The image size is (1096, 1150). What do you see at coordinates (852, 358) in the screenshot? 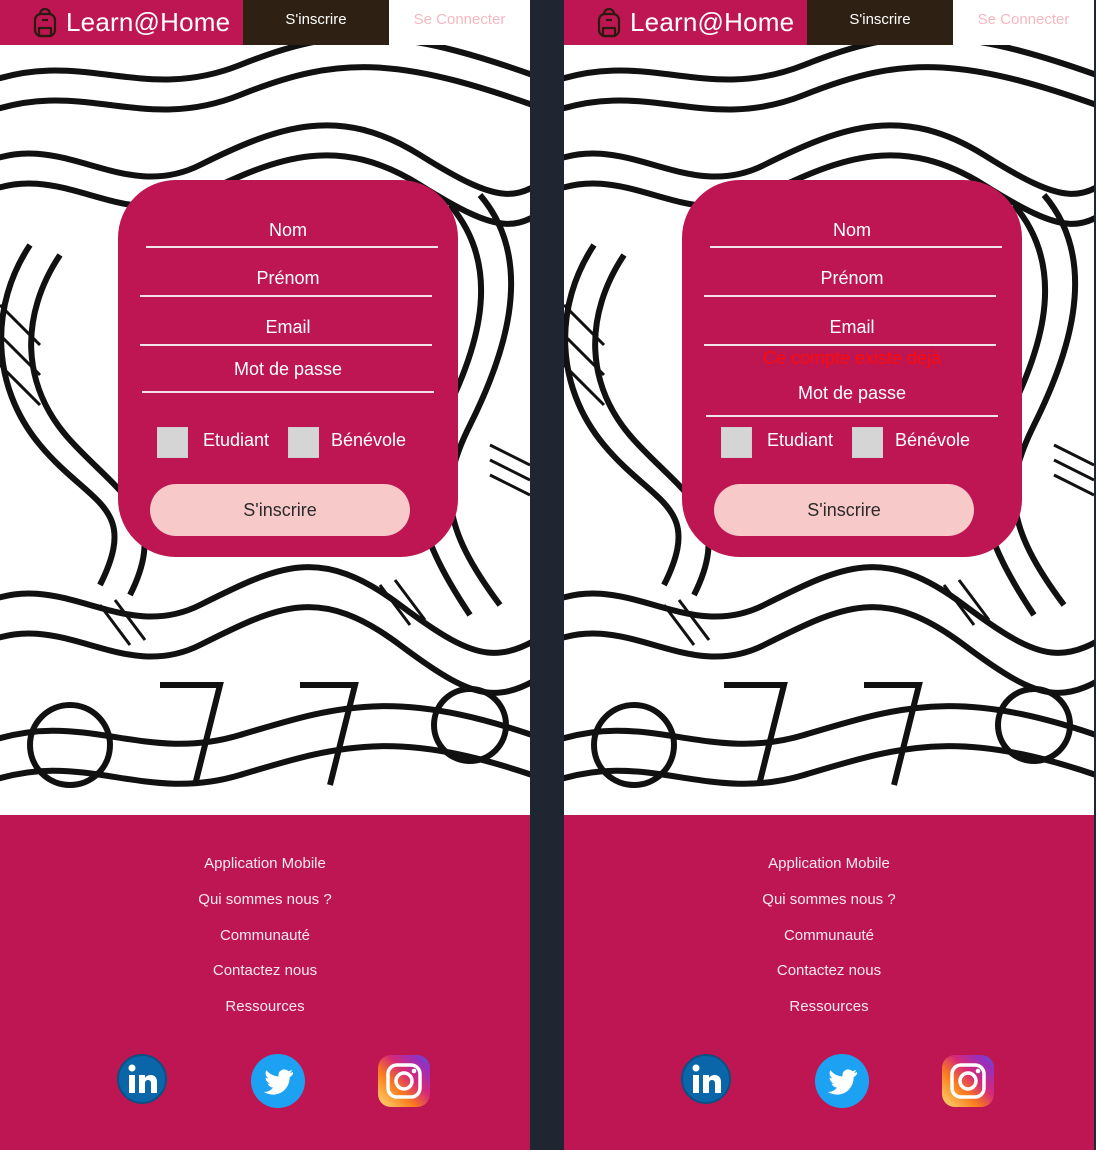
I see `email-error-message: Ce compte existe déjà` at bounding box center [852, 358].